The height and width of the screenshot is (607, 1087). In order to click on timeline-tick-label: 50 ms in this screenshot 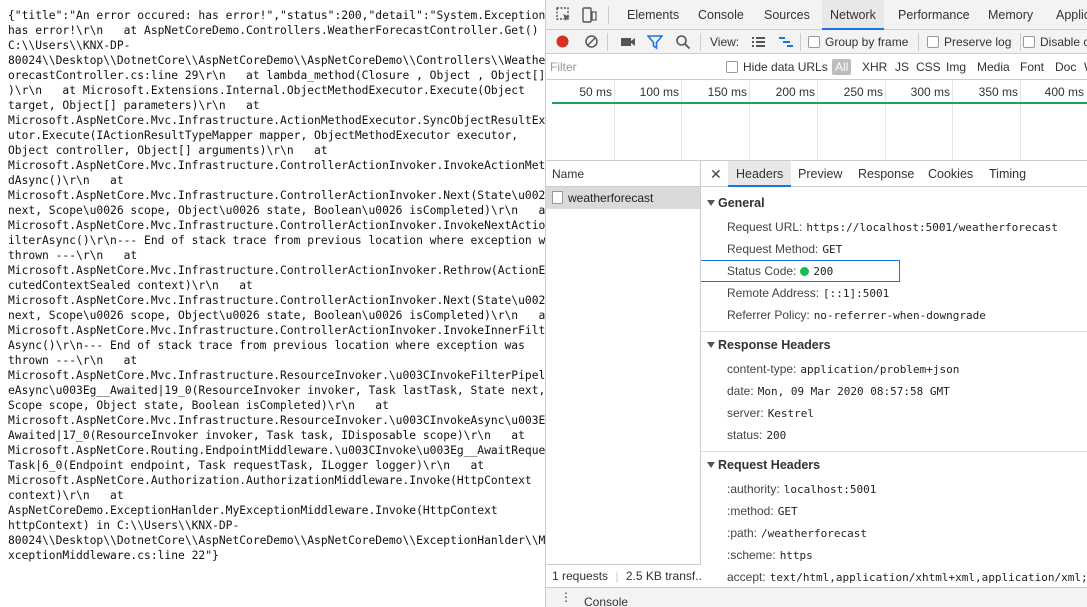, I will do `click(595, 92)`.